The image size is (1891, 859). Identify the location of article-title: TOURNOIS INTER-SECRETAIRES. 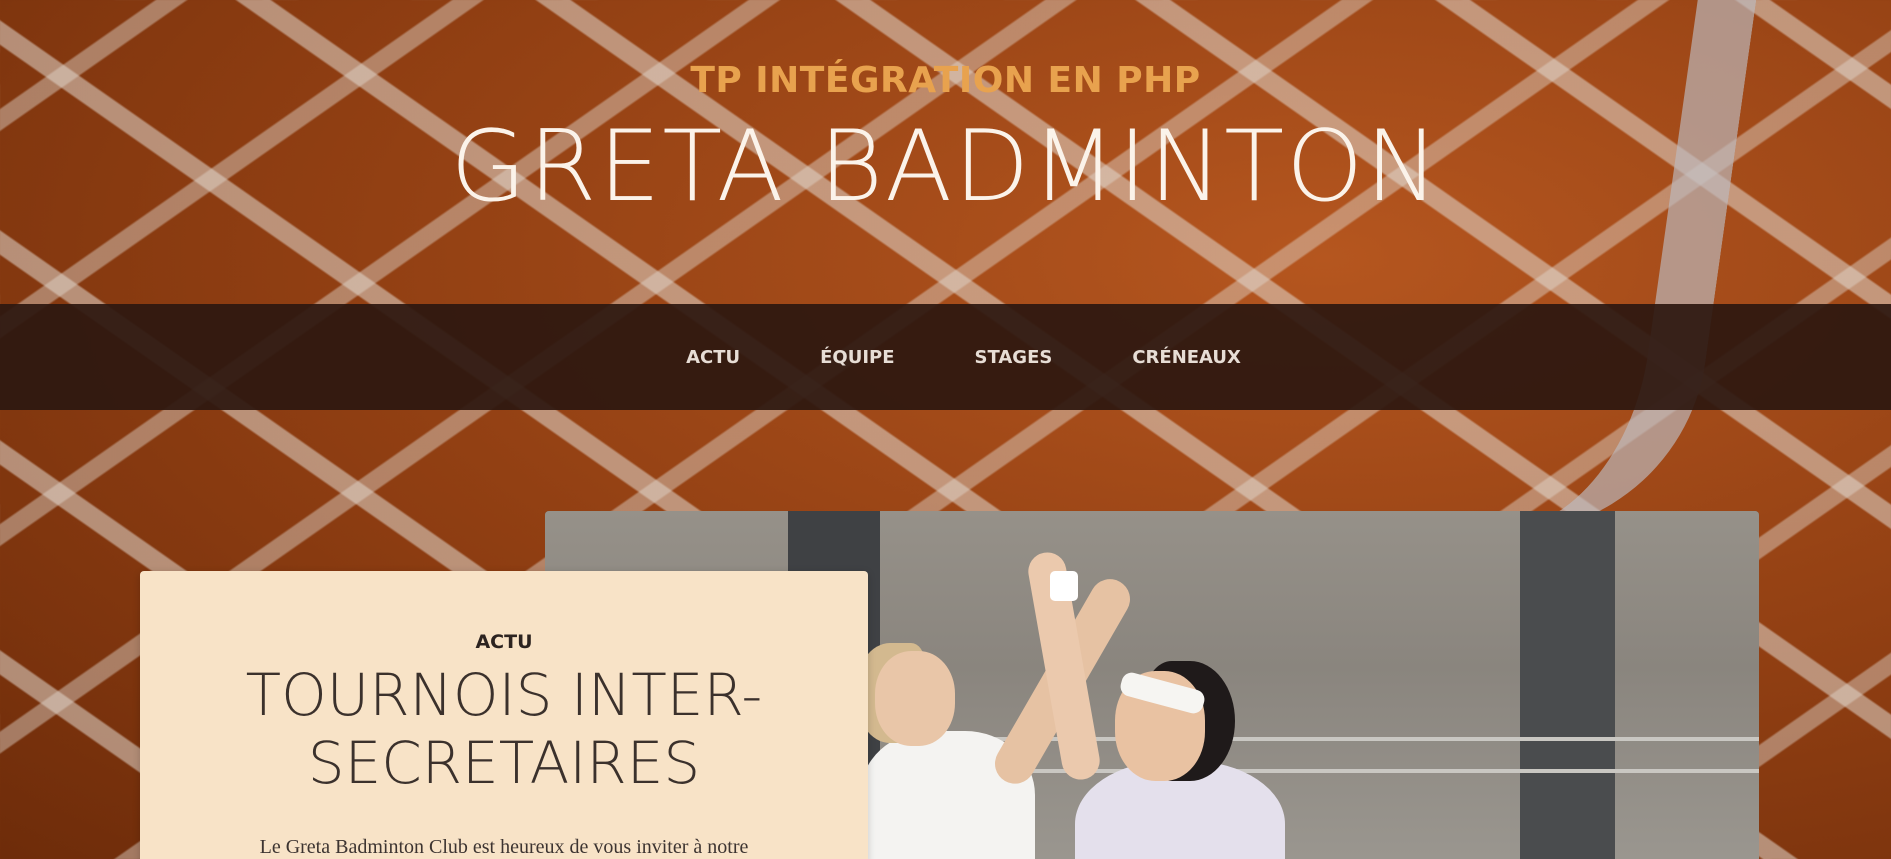
(504, 729).